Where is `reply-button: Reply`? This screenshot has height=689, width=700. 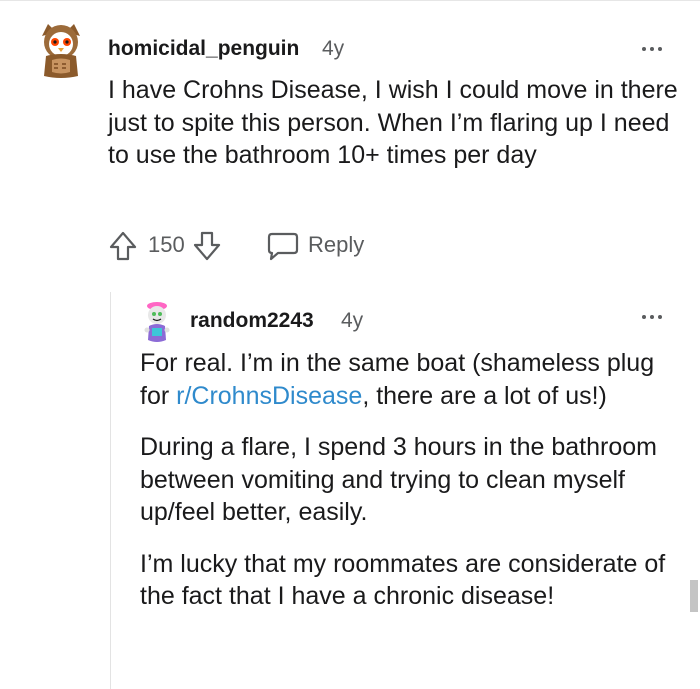 reply-button: Reply is located at coordinates (326, 246).